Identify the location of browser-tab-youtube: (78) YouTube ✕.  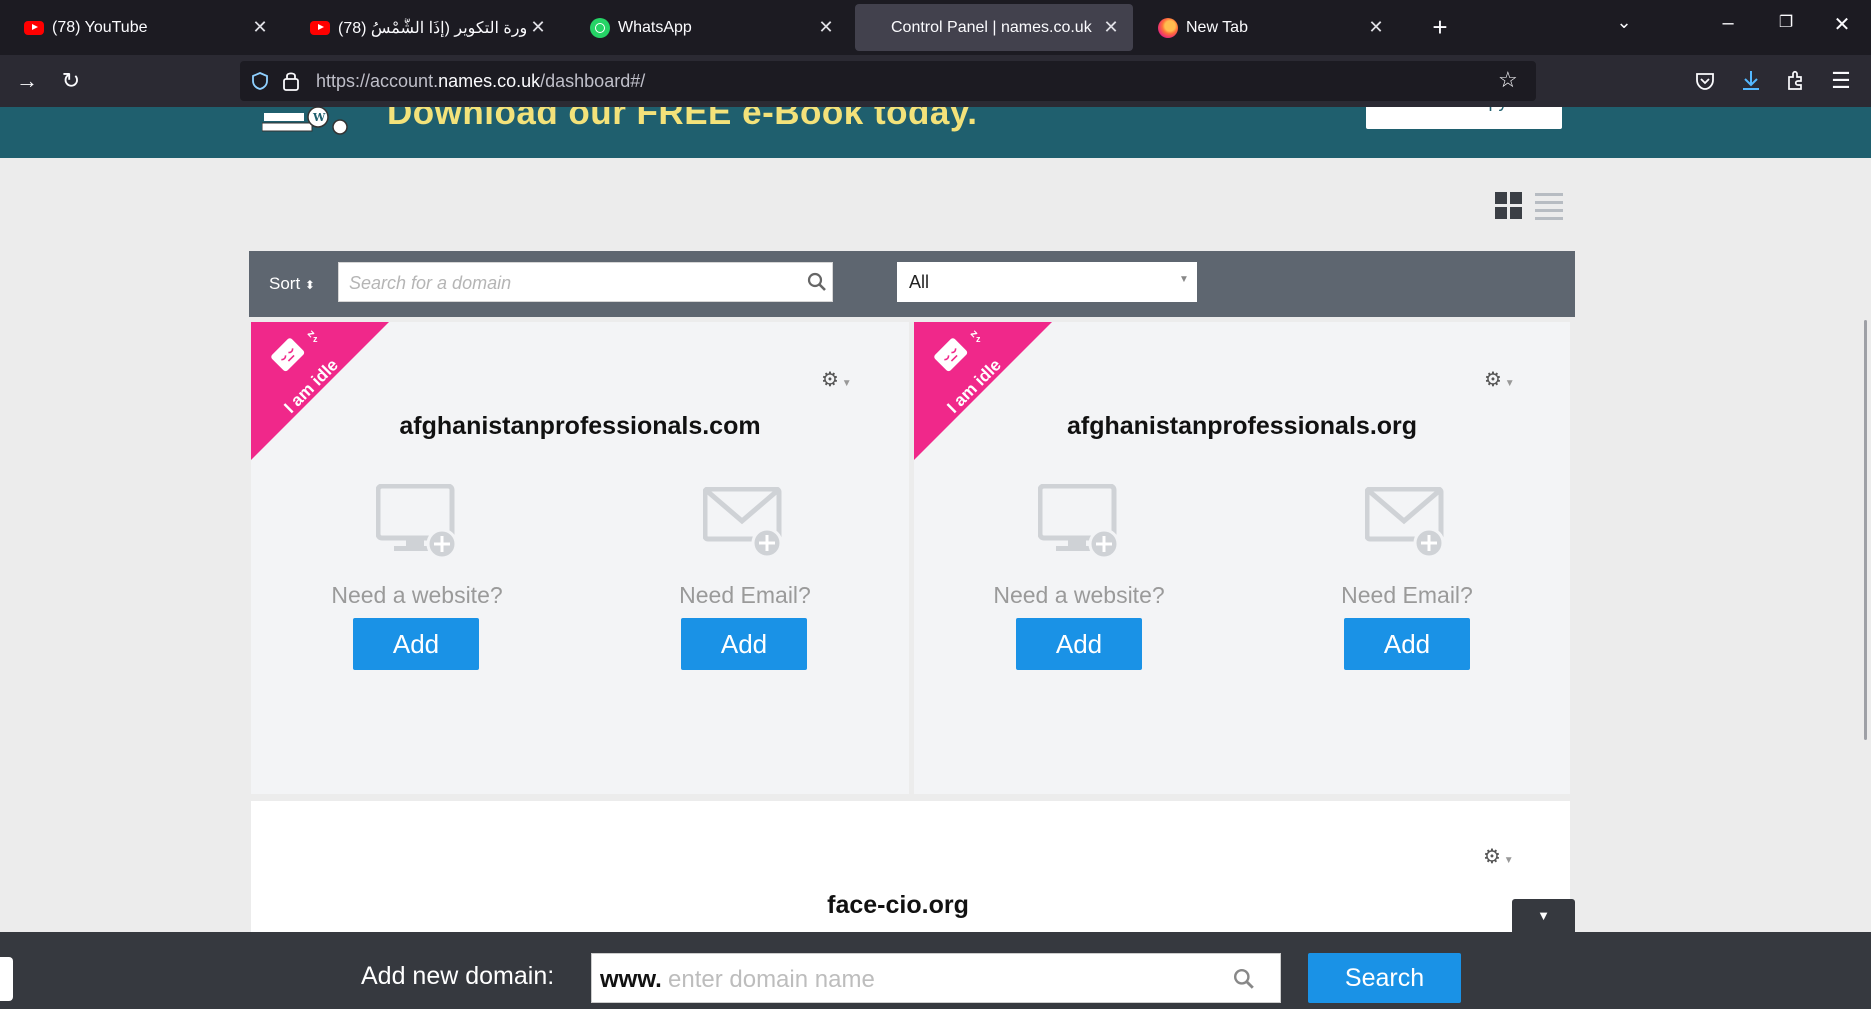
(143, 27).